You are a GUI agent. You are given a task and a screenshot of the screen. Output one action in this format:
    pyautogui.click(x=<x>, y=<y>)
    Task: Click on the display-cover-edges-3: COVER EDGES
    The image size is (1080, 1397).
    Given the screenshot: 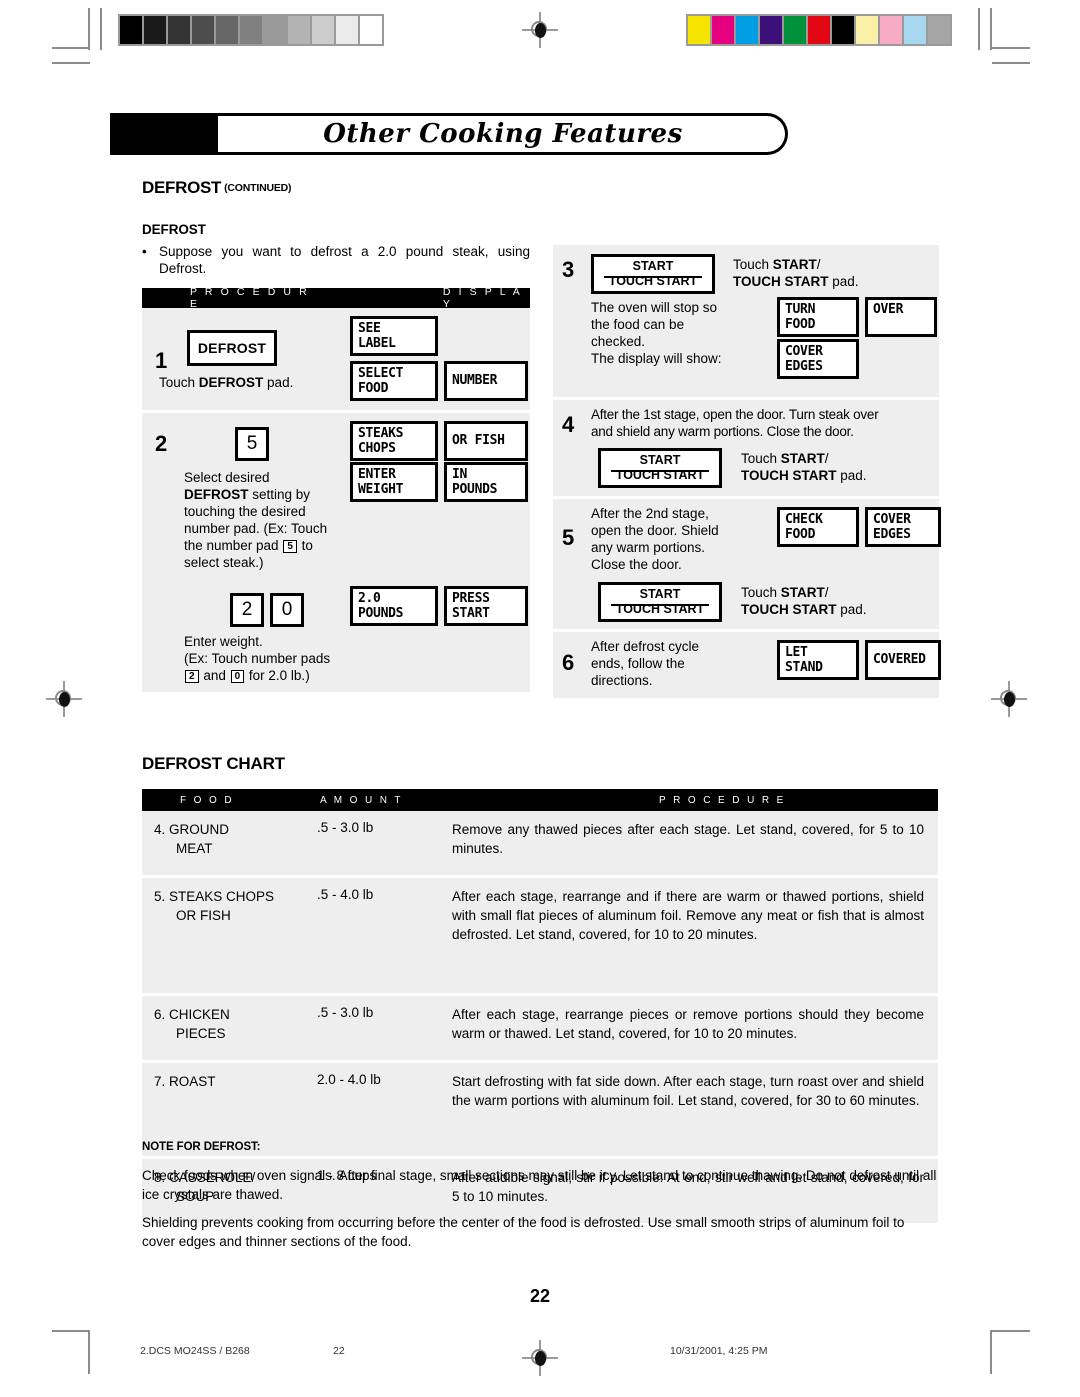 What is the action you would take?
    pyautogui.click(x=818, y=359)
    